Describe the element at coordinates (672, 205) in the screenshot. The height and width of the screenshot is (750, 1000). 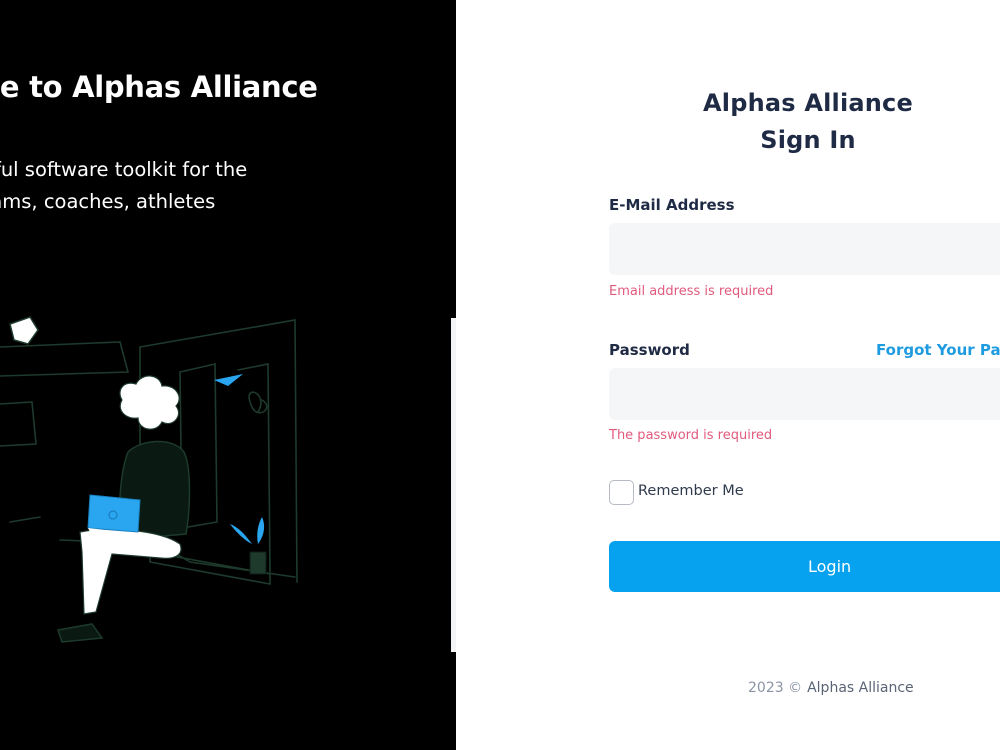
I see `email-label: E-Mail Address` at that location.